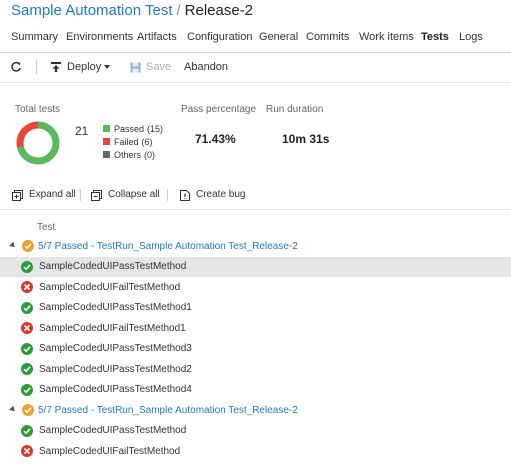 This screenshot has width=511, height=466. What do you see at coordinates (185, 195) in the screenshot?
I see `create-bug-icon` at bounding box center [185, 195].